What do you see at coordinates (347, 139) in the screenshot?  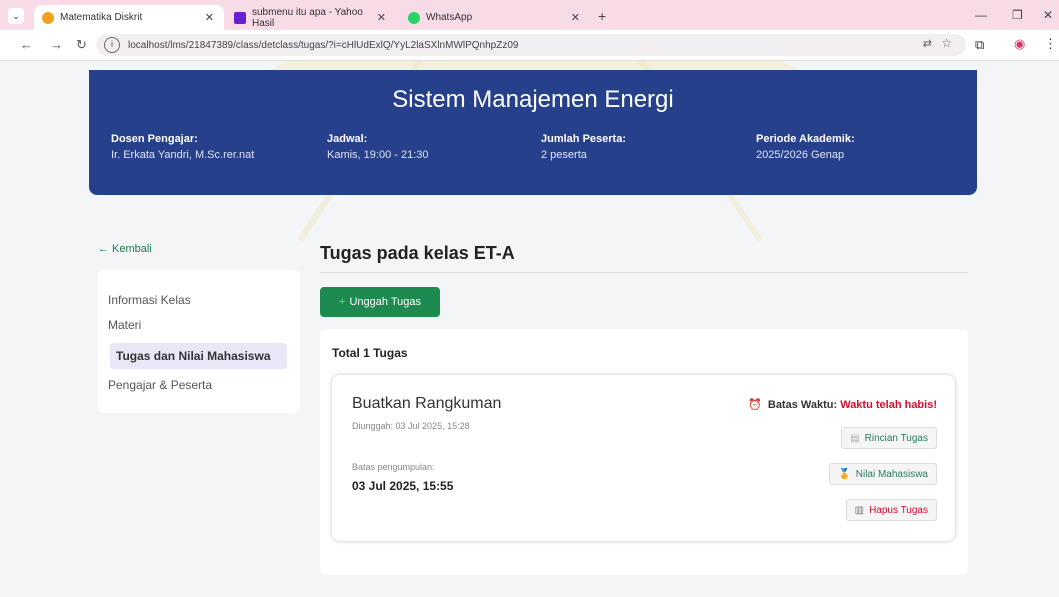 I see `meta-label: Jadwal:` at bounding box center [347, 139].